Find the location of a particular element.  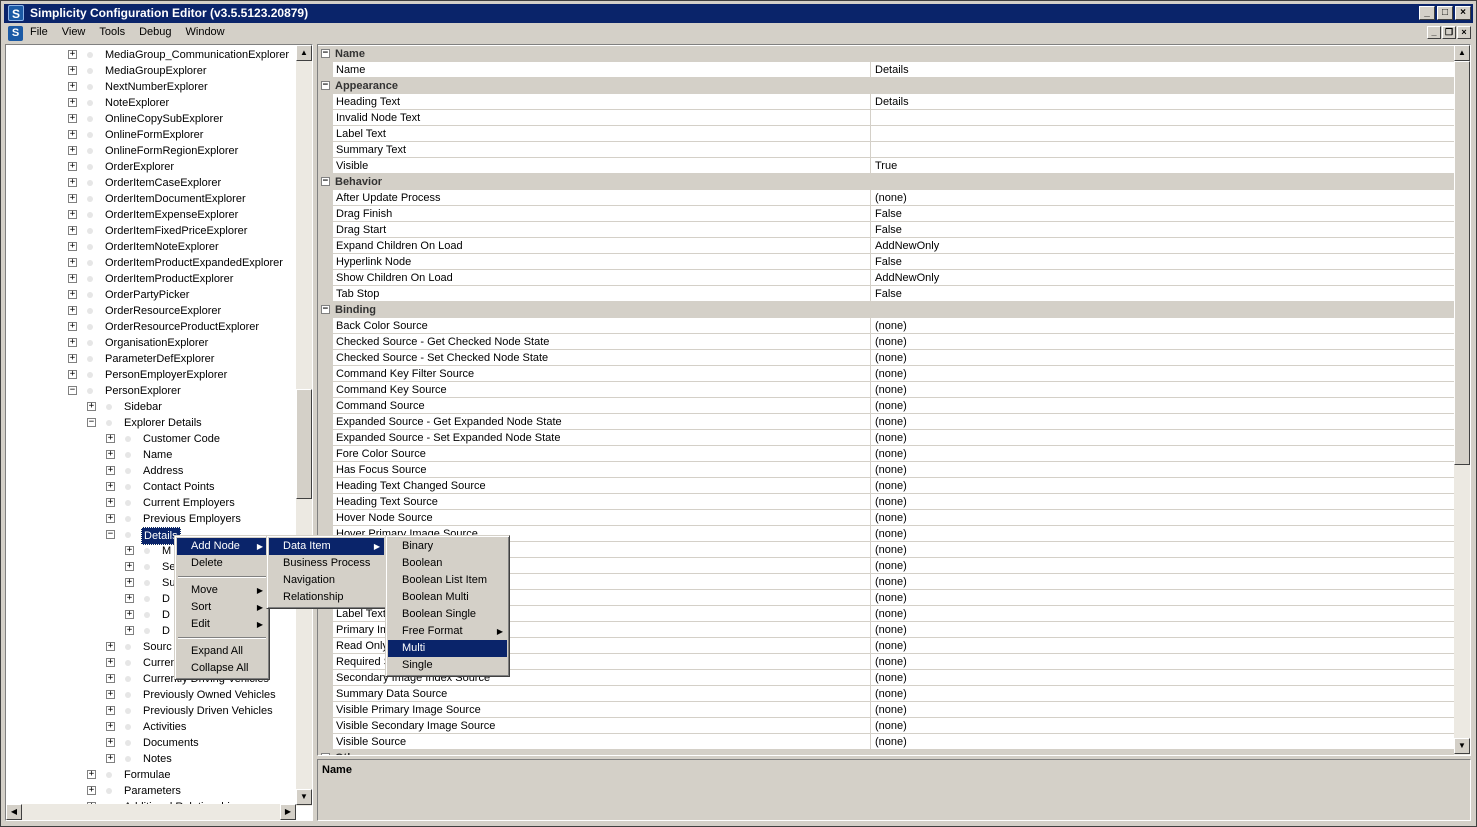

property-name: Tab Stop is located at coordinates (602, 294).